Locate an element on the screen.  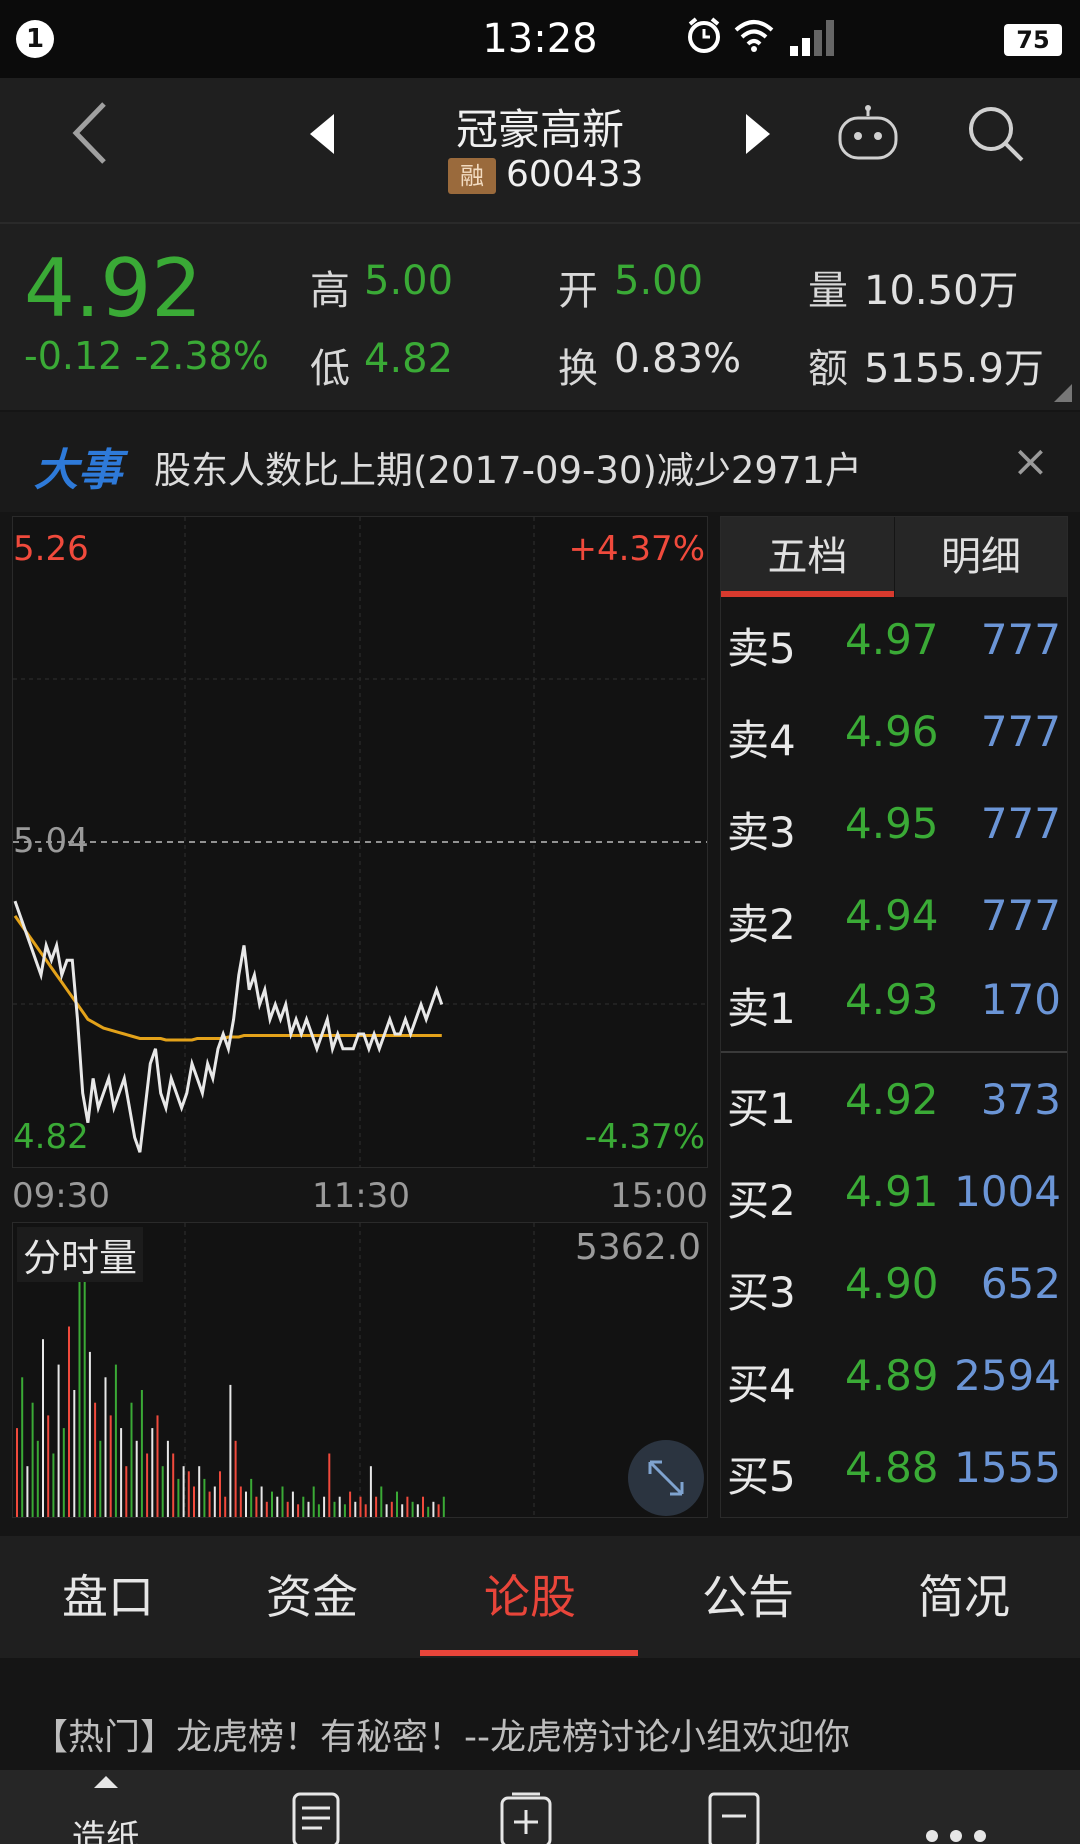
y-axis-mid-label: 5.04 is located at coordinates (51, 841).